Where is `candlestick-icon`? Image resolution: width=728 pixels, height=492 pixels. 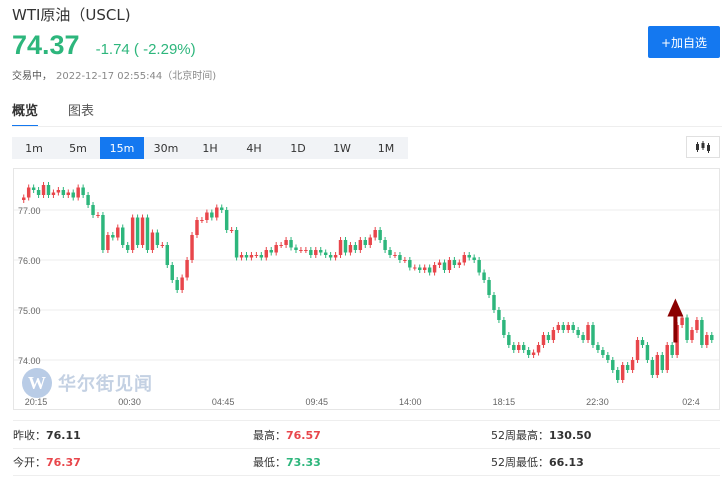 candlestick-icon is located at coordinates (703, 147).